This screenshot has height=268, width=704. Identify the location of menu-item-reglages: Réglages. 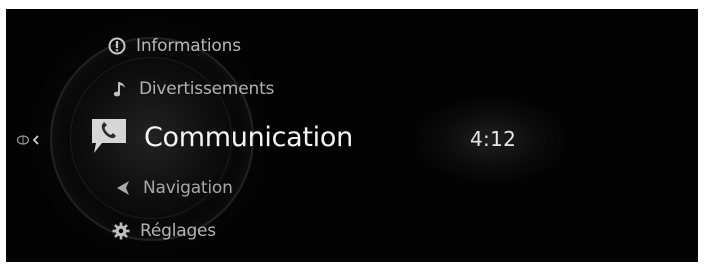
(162, 231).